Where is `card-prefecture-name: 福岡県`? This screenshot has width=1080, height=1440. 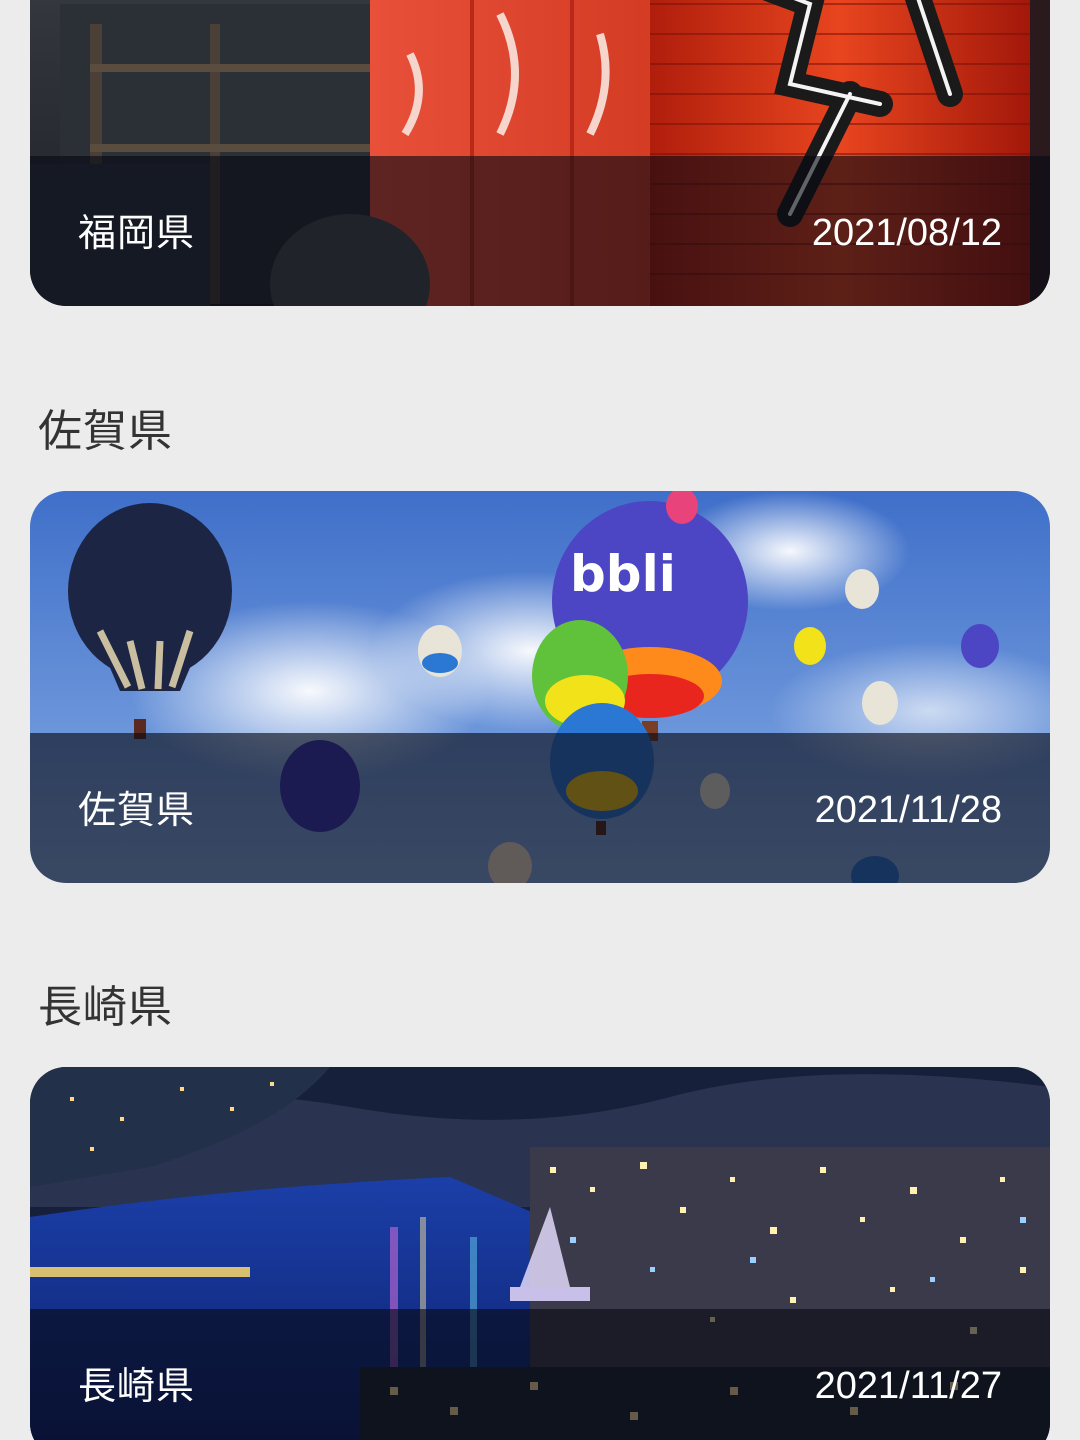
card-prefecture-name: 福岡県 is located at coordinates (137, 233).